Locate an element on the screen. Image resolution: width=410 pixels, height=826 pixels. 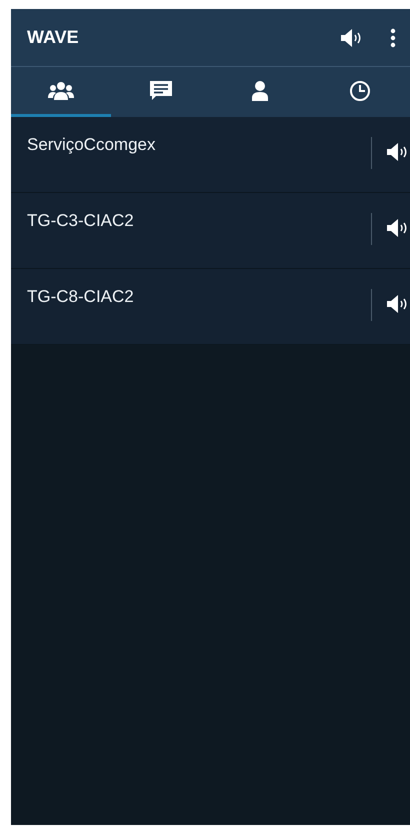
person-icon is located at coordinates (260, 91).